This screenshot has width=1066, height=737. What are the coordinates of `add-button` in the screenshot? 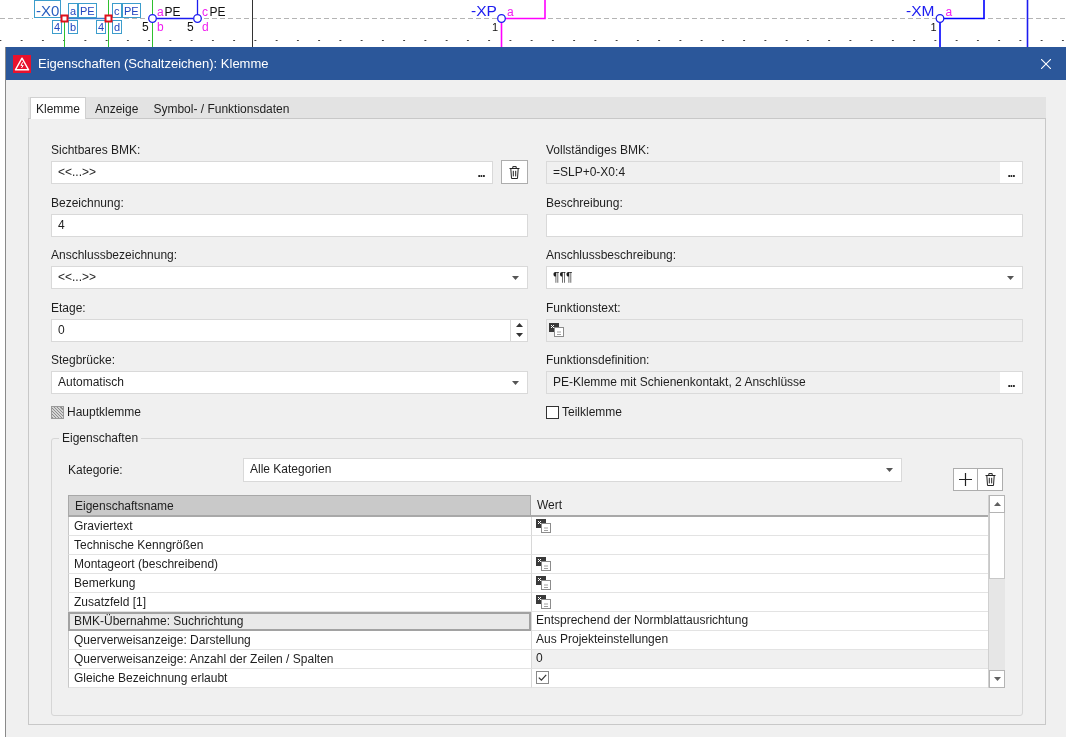 It's located at (965, 479).